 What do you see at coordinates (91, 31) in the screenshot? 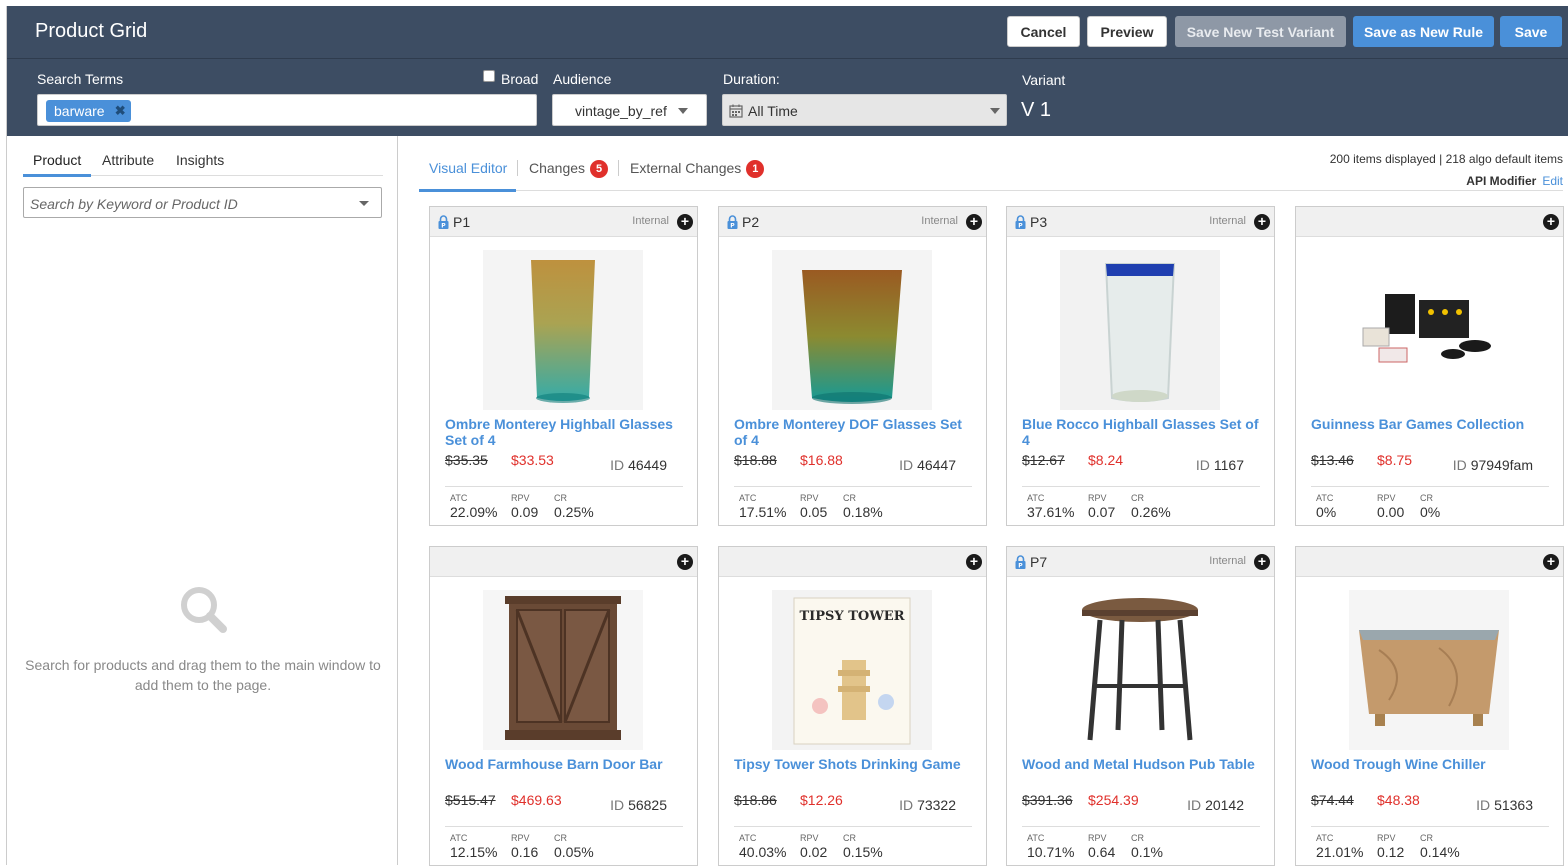
I see `page-title: Product Grid` at bounding box center [91, 31].